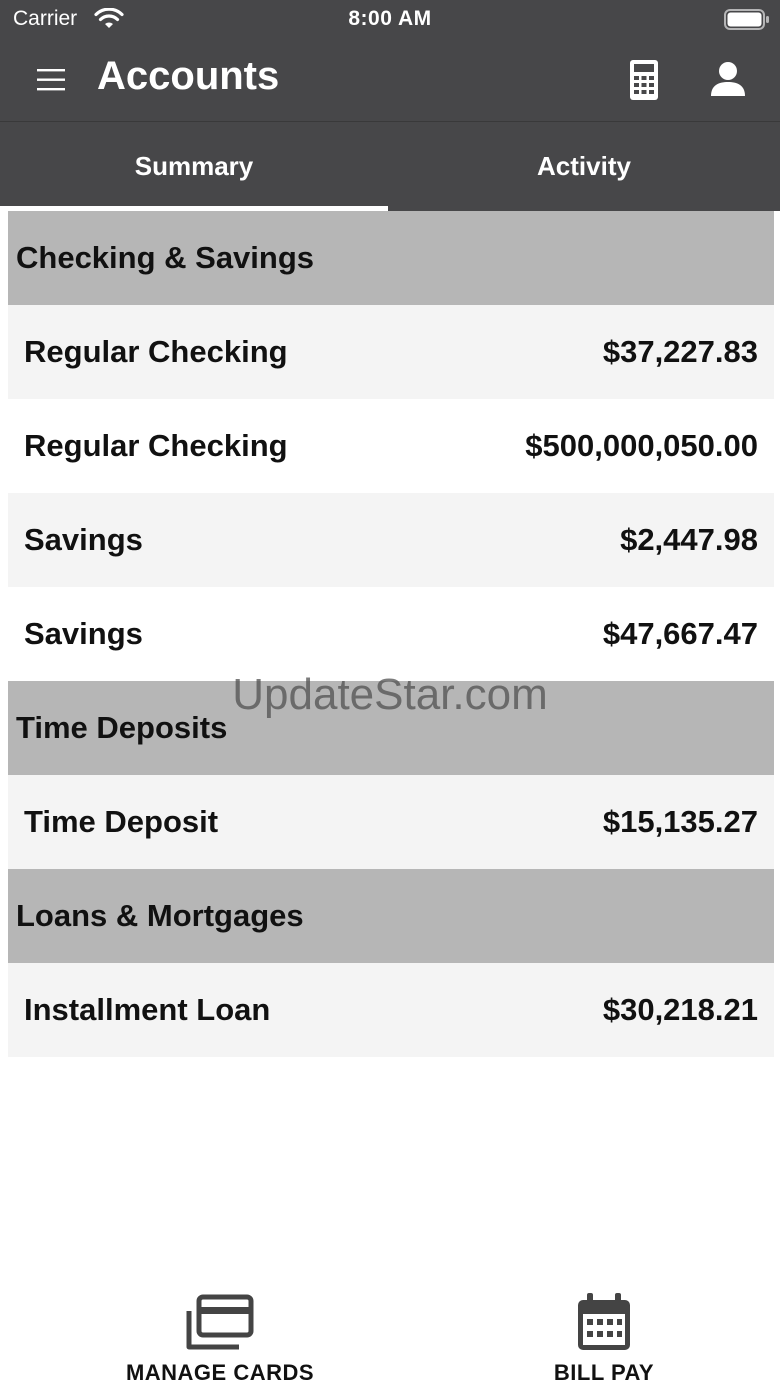 The image size is (780, 1387). Describe the element at coordinates (391, 916) in the screenshot. I see `section-header-loans-mortgages: Loans & Mortgages` at that location.